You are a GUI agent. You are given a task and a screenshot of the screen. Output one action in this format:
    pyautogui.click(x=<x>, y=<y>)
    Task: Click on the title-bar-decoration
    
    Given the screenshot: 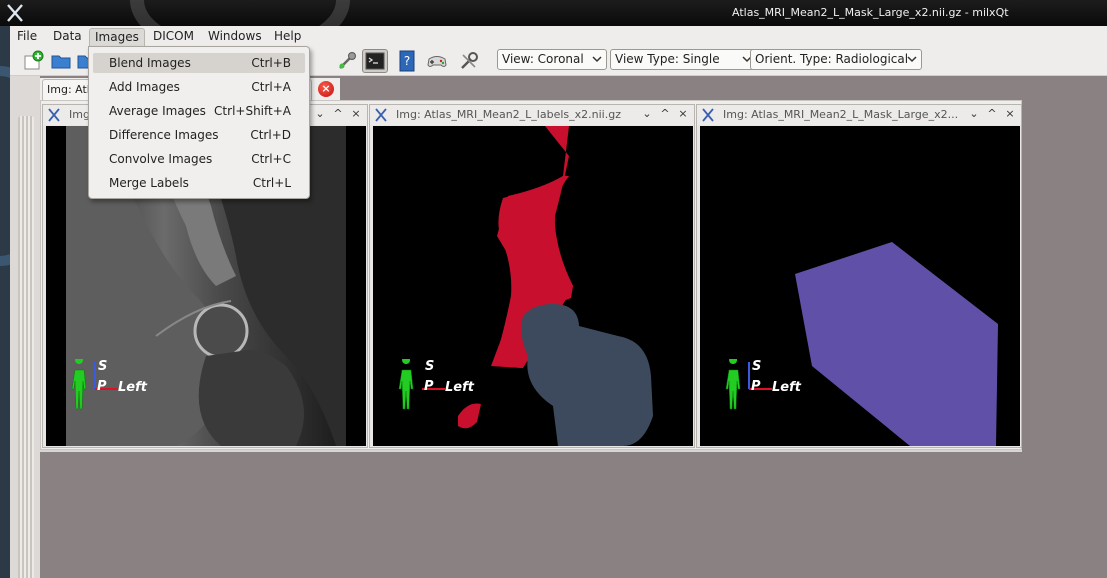 What is the action you would take?
    pyautogui.click(x=240, y=13)
    